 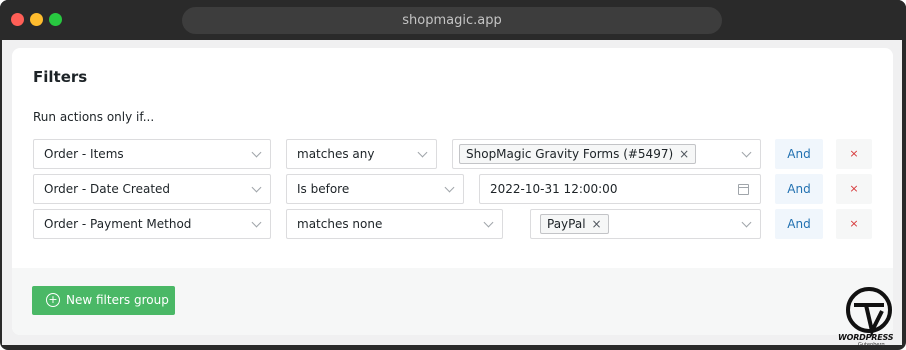 I want to click on selected-tag: PayPal ×, so click(x=574, y=224).